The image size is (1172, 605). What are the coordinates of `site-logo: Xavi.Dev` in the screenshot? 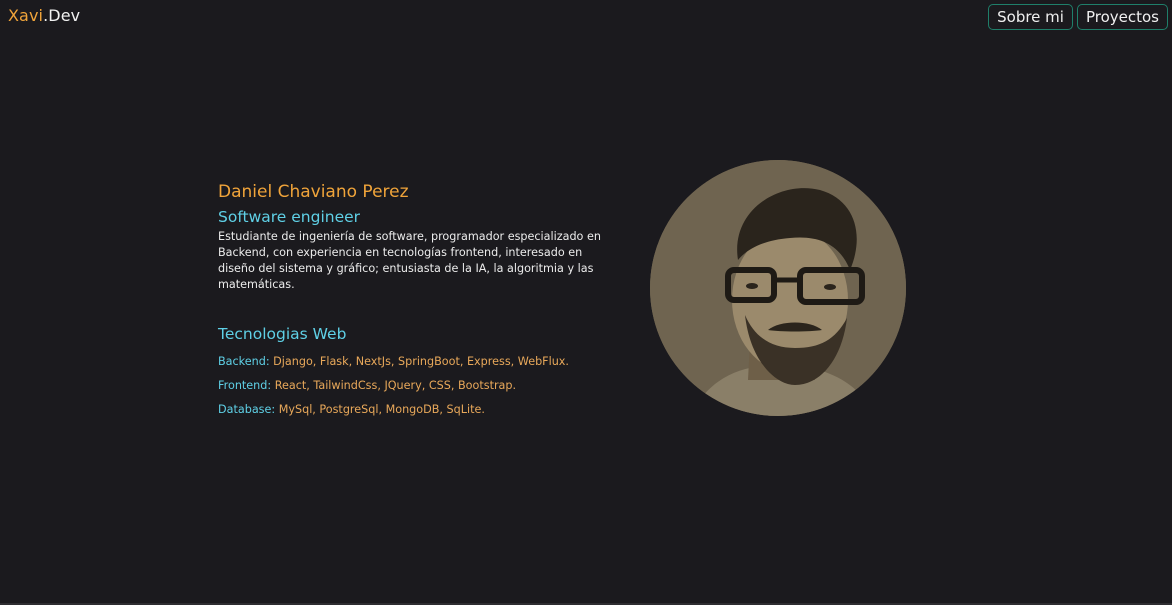 It's located at (44, 15).